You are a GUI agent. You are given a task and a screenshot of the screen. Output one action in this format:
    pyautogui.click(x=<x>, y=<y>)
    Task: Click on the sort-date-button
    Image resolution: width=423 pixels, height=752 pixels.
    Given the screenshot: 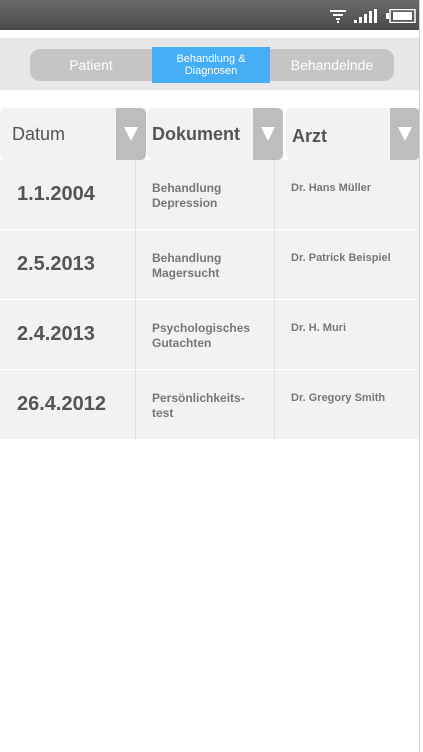 What is the action you would take?
    pyautogui.click(x=131, y=134)
    